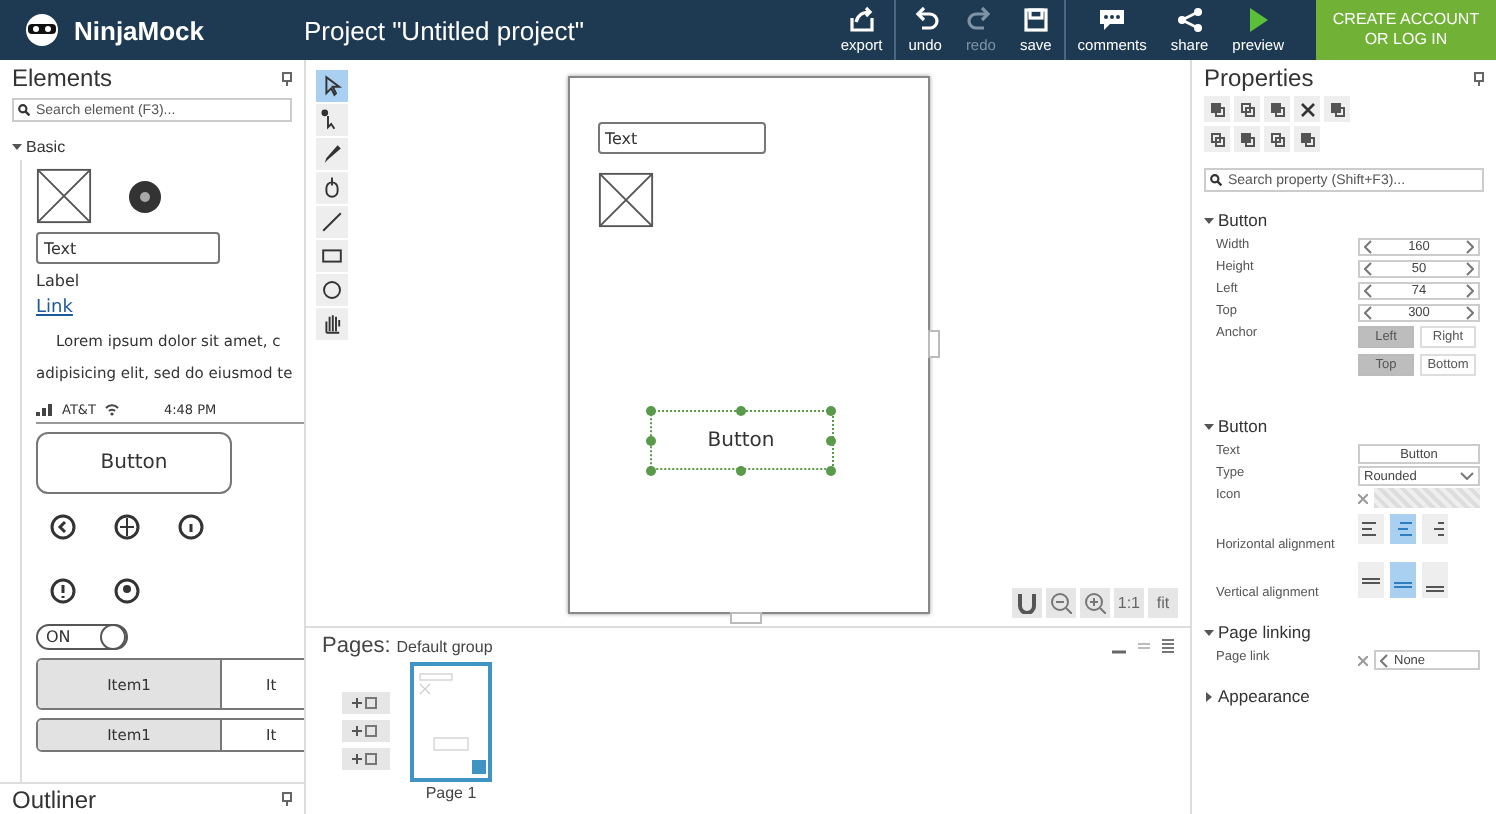  I want to click on group-label: Basic, so click(46, 147).